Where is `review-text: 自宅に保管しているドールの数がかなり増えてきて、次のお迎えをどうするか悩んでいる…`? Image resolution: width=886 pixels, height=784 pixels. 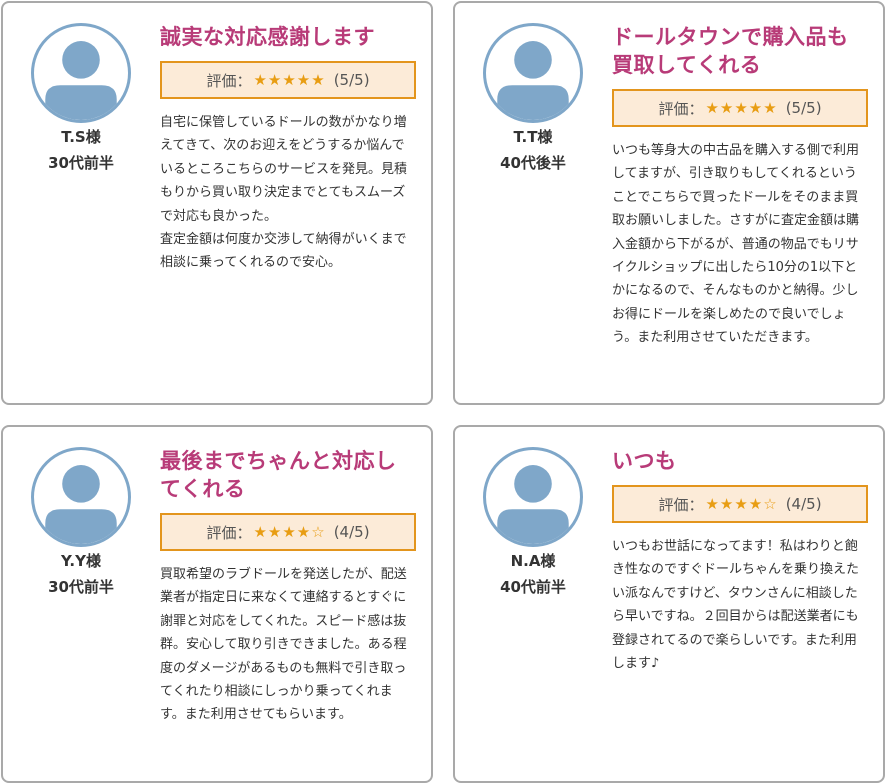
review-text: 自宅に保管しているドールの数がかなり増えてきて、次のお迎えをどうするか悩んでいる… is located at coordinates (284, 193).